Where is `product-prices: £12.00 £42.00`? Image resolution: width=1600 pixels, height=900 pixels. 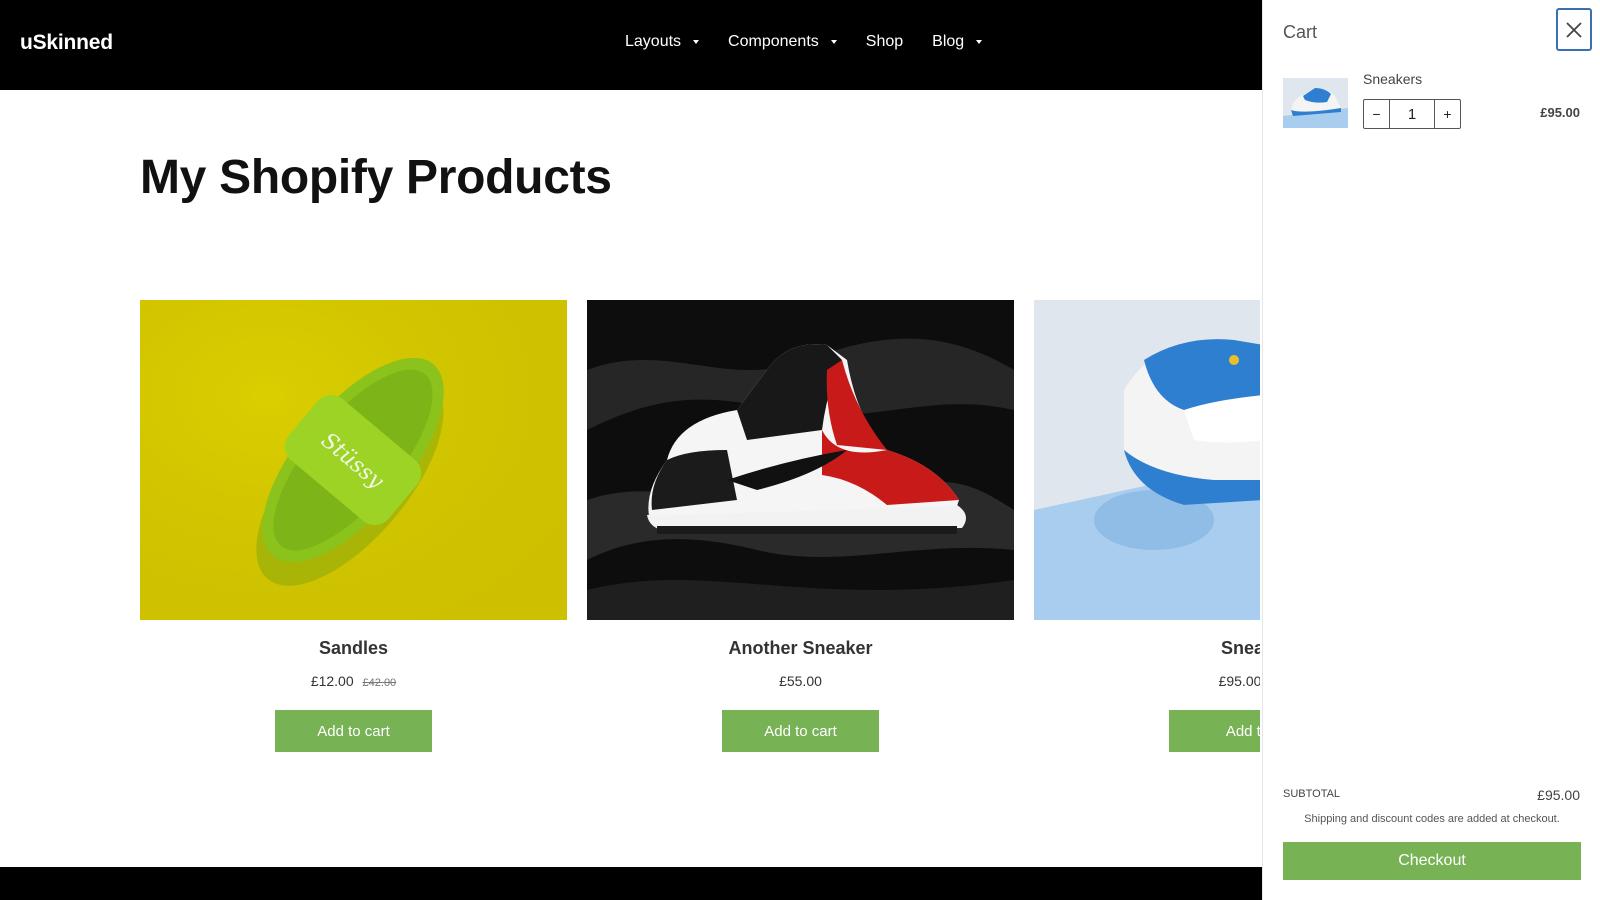
product-prices: £12.00 £42.00 is located at coordinates (353, 682).